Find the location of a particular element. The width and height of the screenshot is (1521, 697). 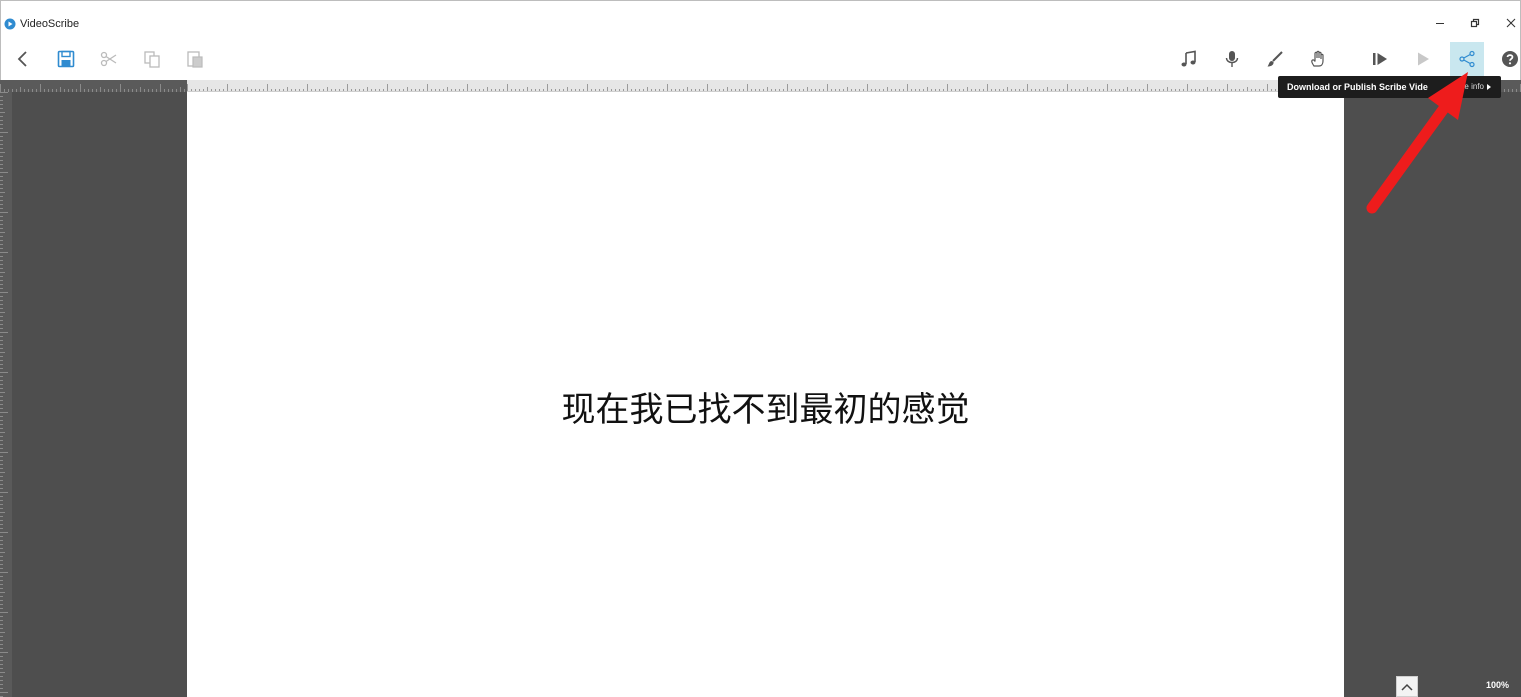

brush-icon is located at coordinates (1275, 59).